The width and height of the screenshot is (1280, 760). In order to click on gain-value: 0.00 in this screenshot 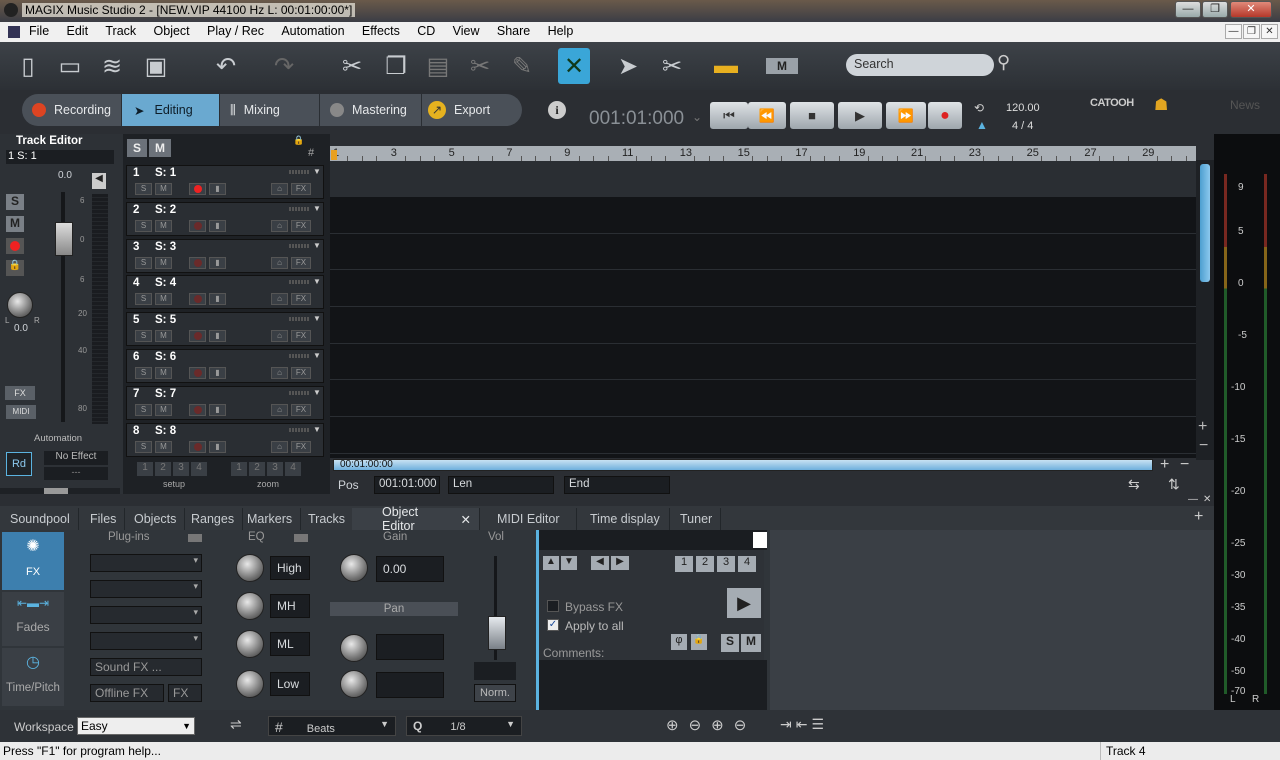, I will do `click(410, 569)`.